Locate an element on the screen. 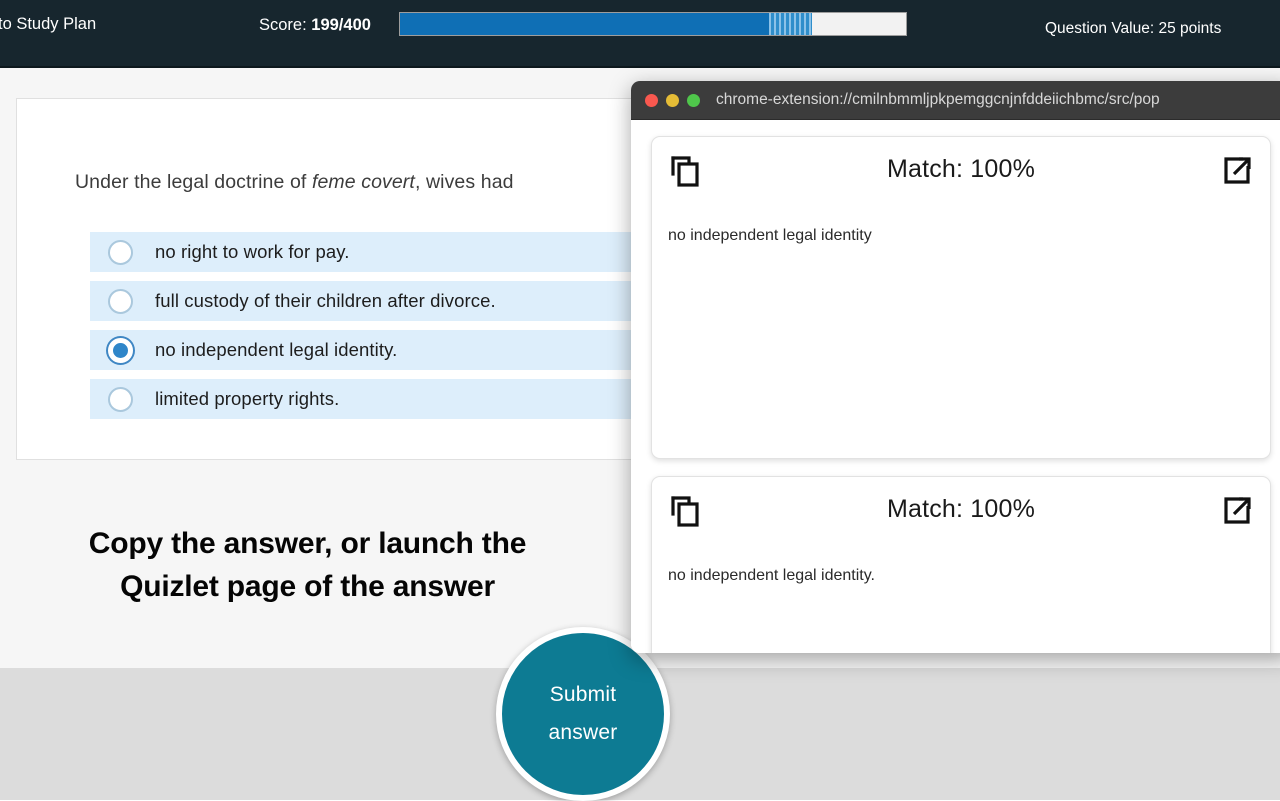 The image size is (1280, 801). progress-bar-fill is located at coordinates (585, 24).